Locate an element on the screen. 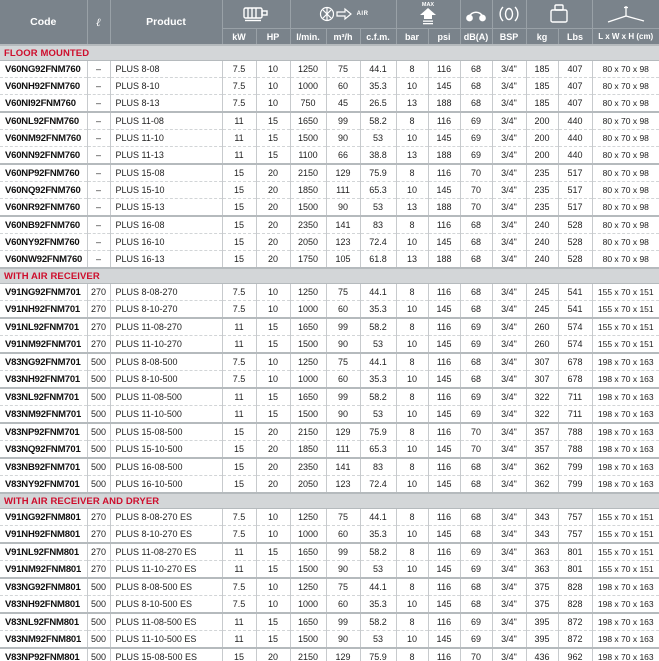 This screenshot has height=661, width=659. cell-kw: 15 is located at coordinates (238, 190).